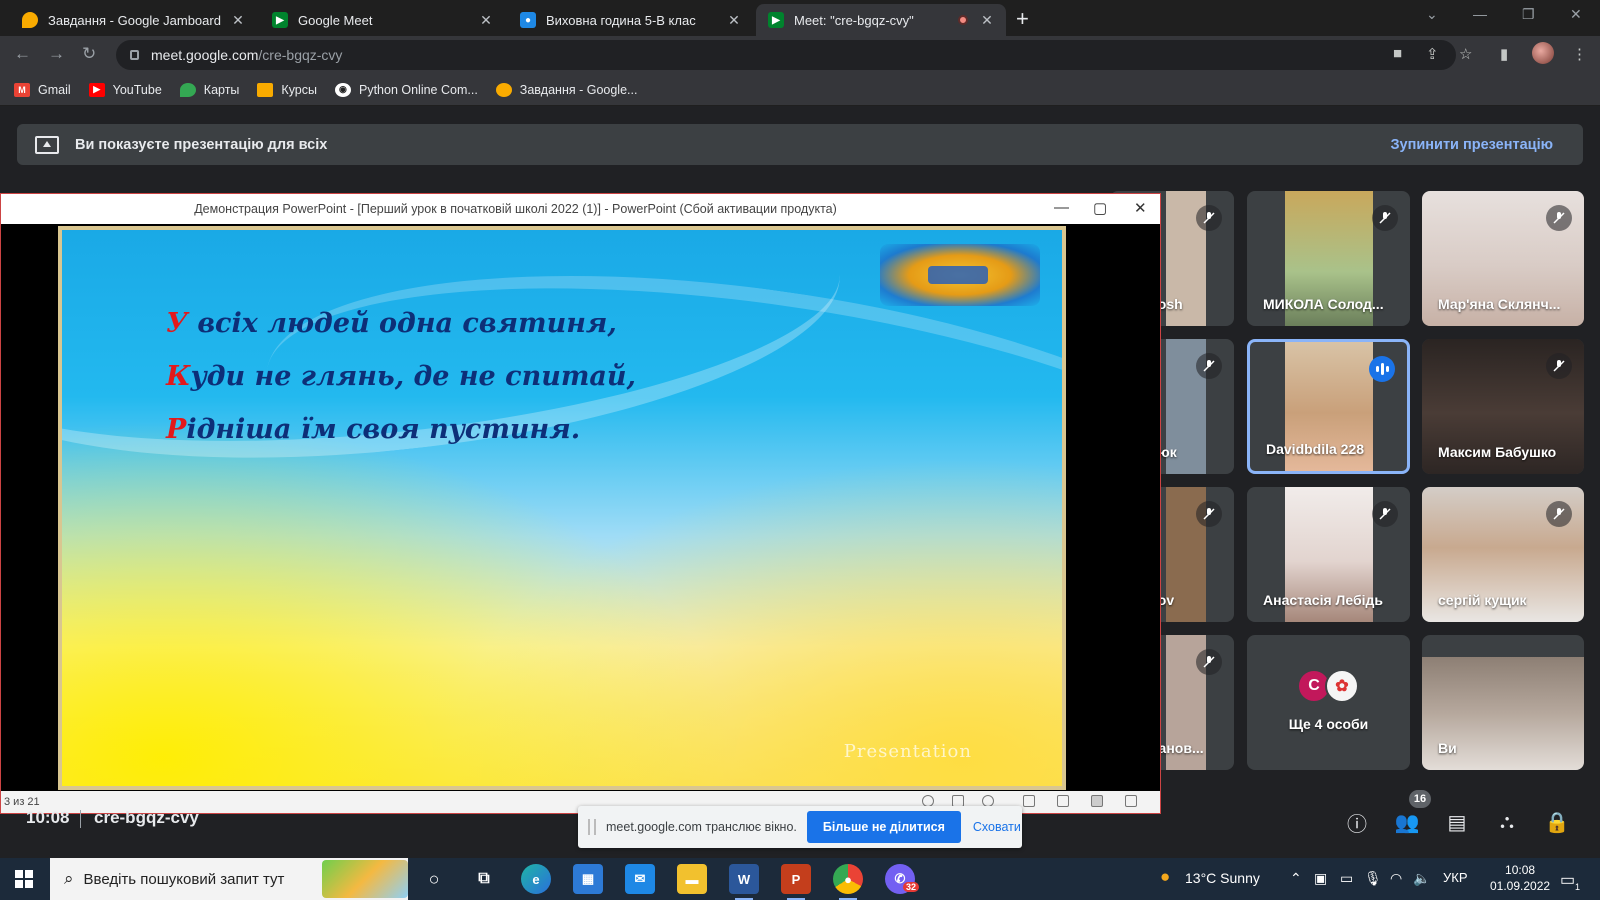 This screenshot has width=1600, height=900. Describe the element at coordinates (178, 376) in the screenshot. I see `verse-initial: К` at that location.